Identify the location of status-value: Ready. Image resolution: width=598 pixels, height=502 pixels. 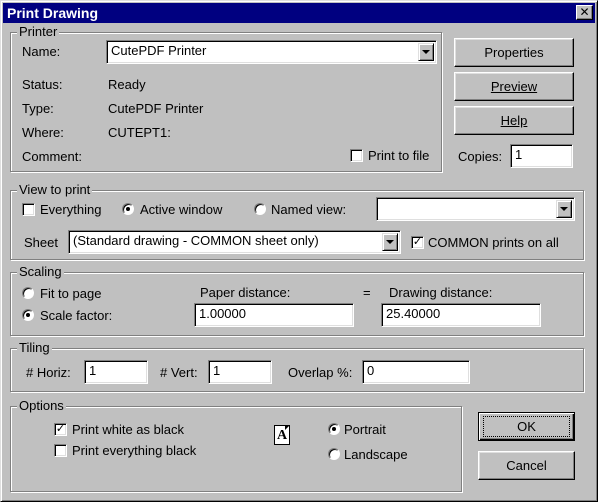
(127, 84).